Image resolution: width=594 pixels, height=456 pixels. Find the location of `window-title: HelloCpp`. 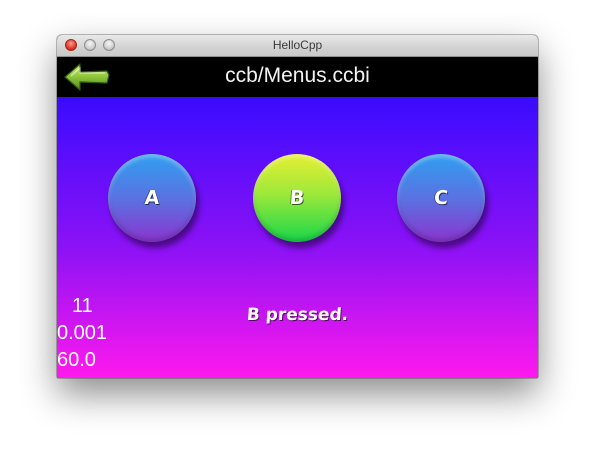

window-title: HelloCpp is located at coordinates (297, 45).